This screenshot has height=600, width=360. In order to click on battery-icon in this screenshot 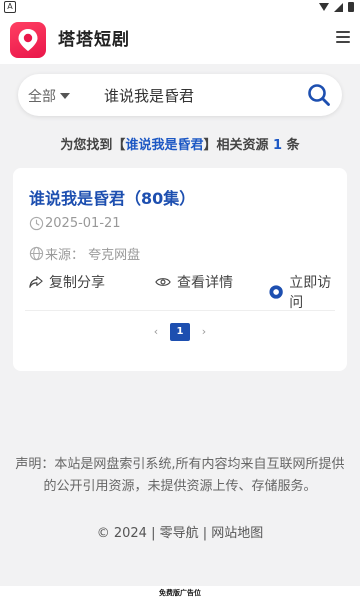, I will do `click(351, 7)`.